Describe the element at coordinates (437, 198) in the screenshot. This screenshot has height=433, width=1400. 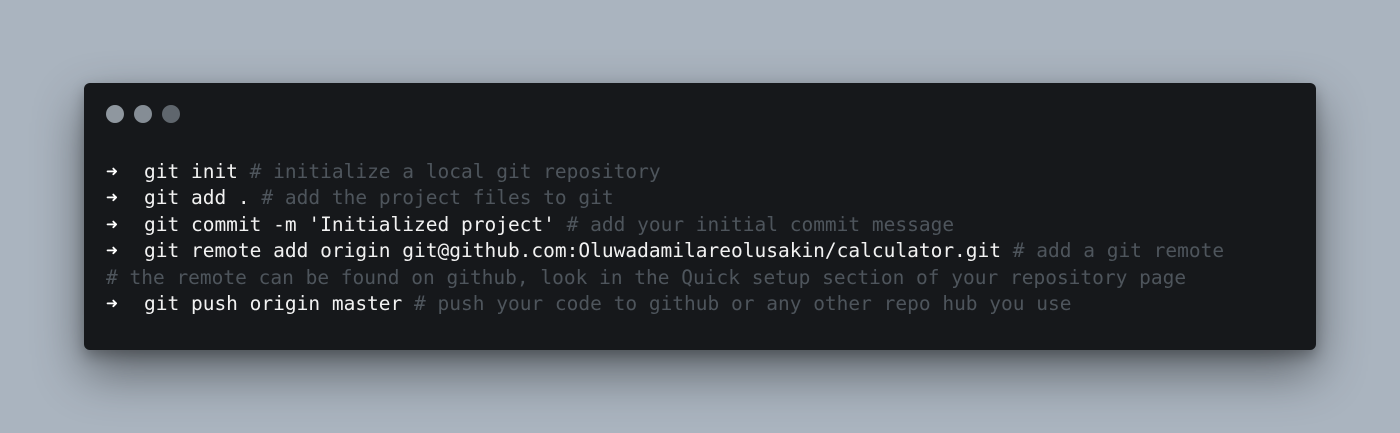
I see `comment-text: # add the project files to git` at that location.